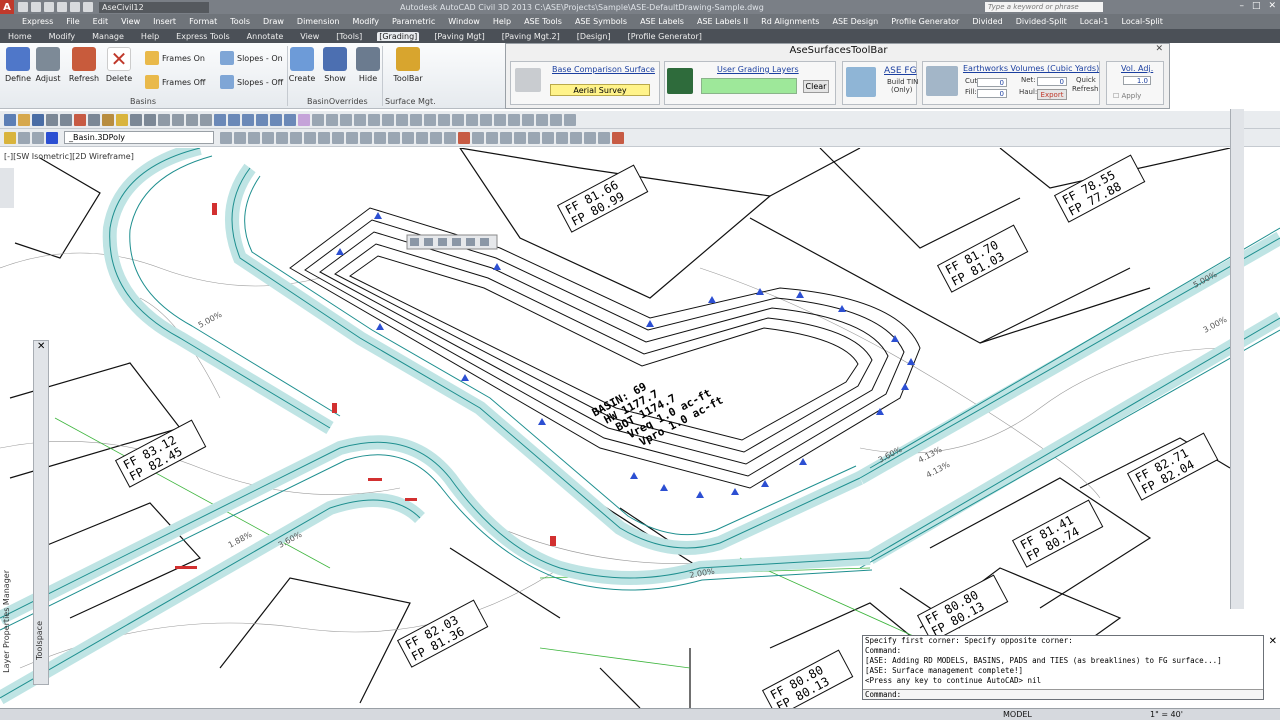 This screenshot has width=1280, height=720. I want to click on properties-icon, so click(220, 119).